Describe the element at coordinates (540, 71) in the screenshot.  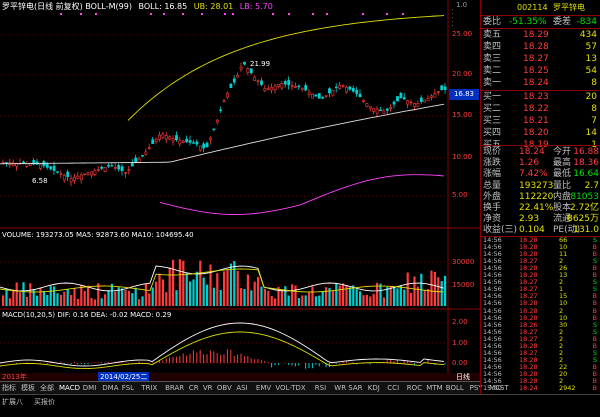
I see `ask-level-row: 卖二 18.25 54` at that location.